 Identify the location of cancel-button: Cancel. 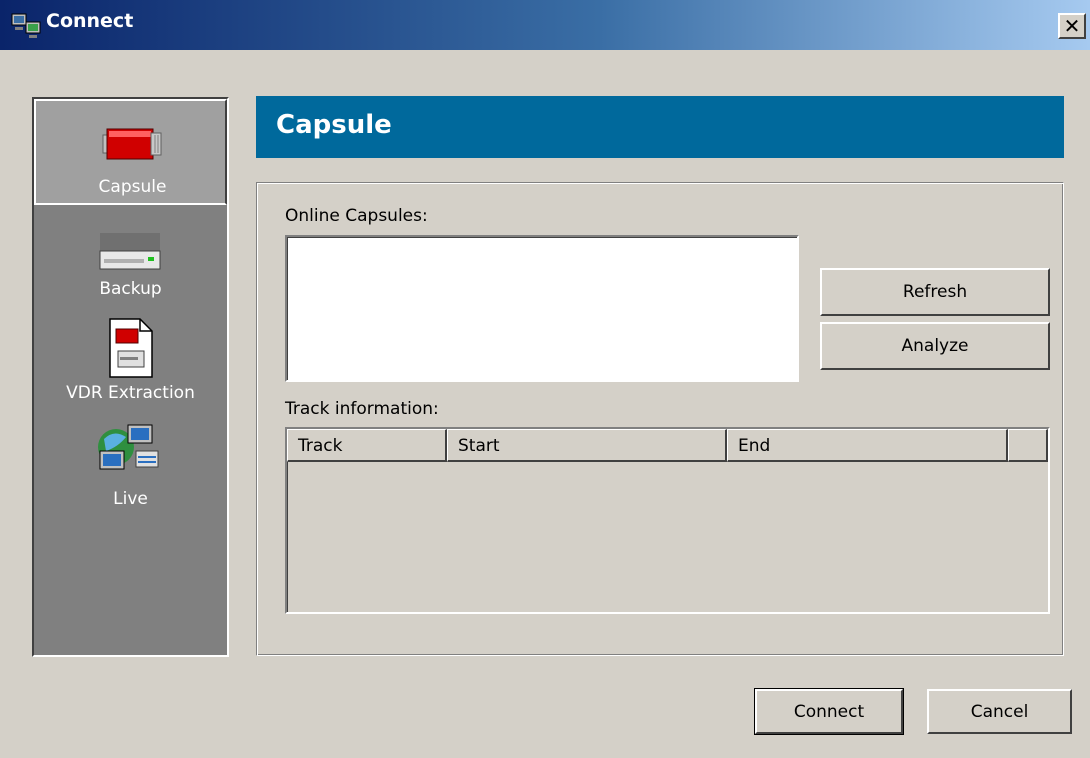
(999, 711).